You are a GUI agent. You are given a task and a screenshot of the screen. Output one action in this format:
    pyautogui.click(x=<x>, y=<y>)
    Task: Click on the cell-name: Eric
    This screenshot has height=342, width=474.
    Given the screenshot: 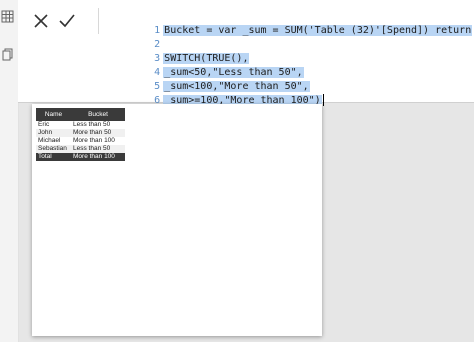 What is the action you would take?
    pyautogui.click(x=44, y=124)
    